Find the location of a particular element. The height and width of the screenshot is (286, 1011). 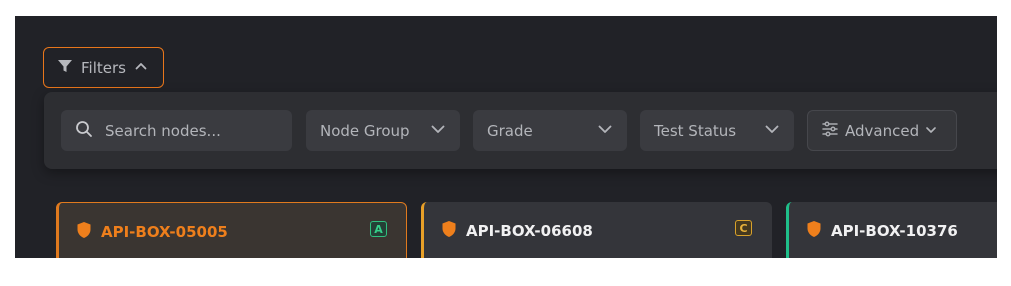

advanced-label: Advanced is located at coordinates (882, 130).